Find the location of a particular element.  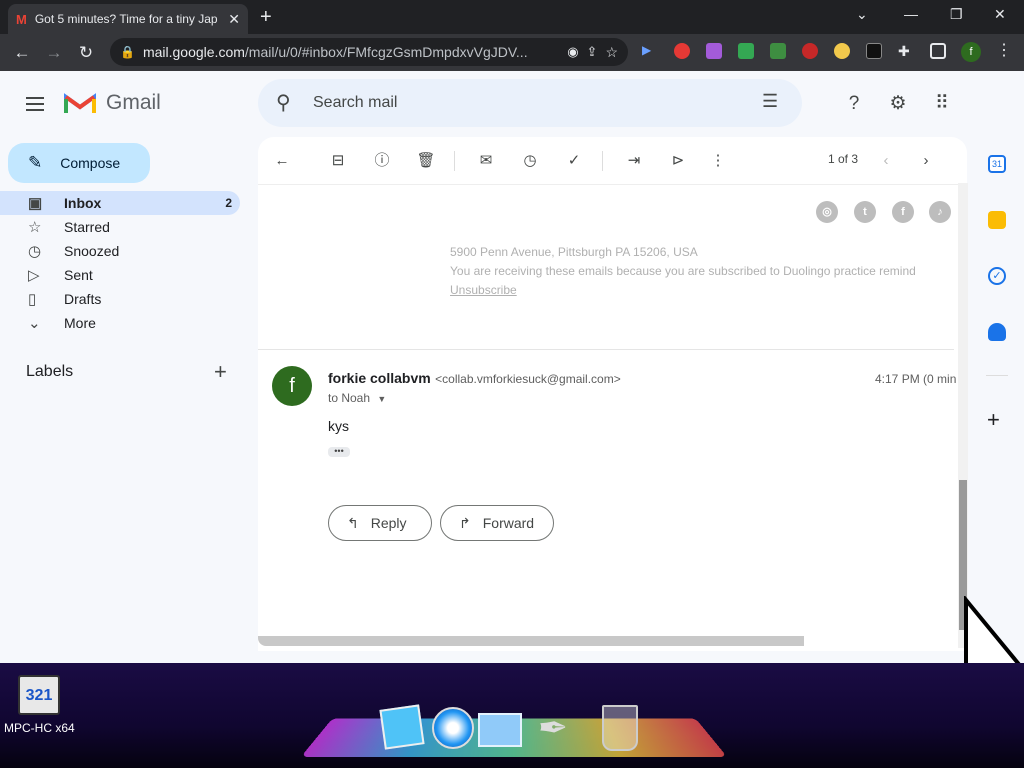

sender-name: forkie collabvm is located at coordinates (379, 378).